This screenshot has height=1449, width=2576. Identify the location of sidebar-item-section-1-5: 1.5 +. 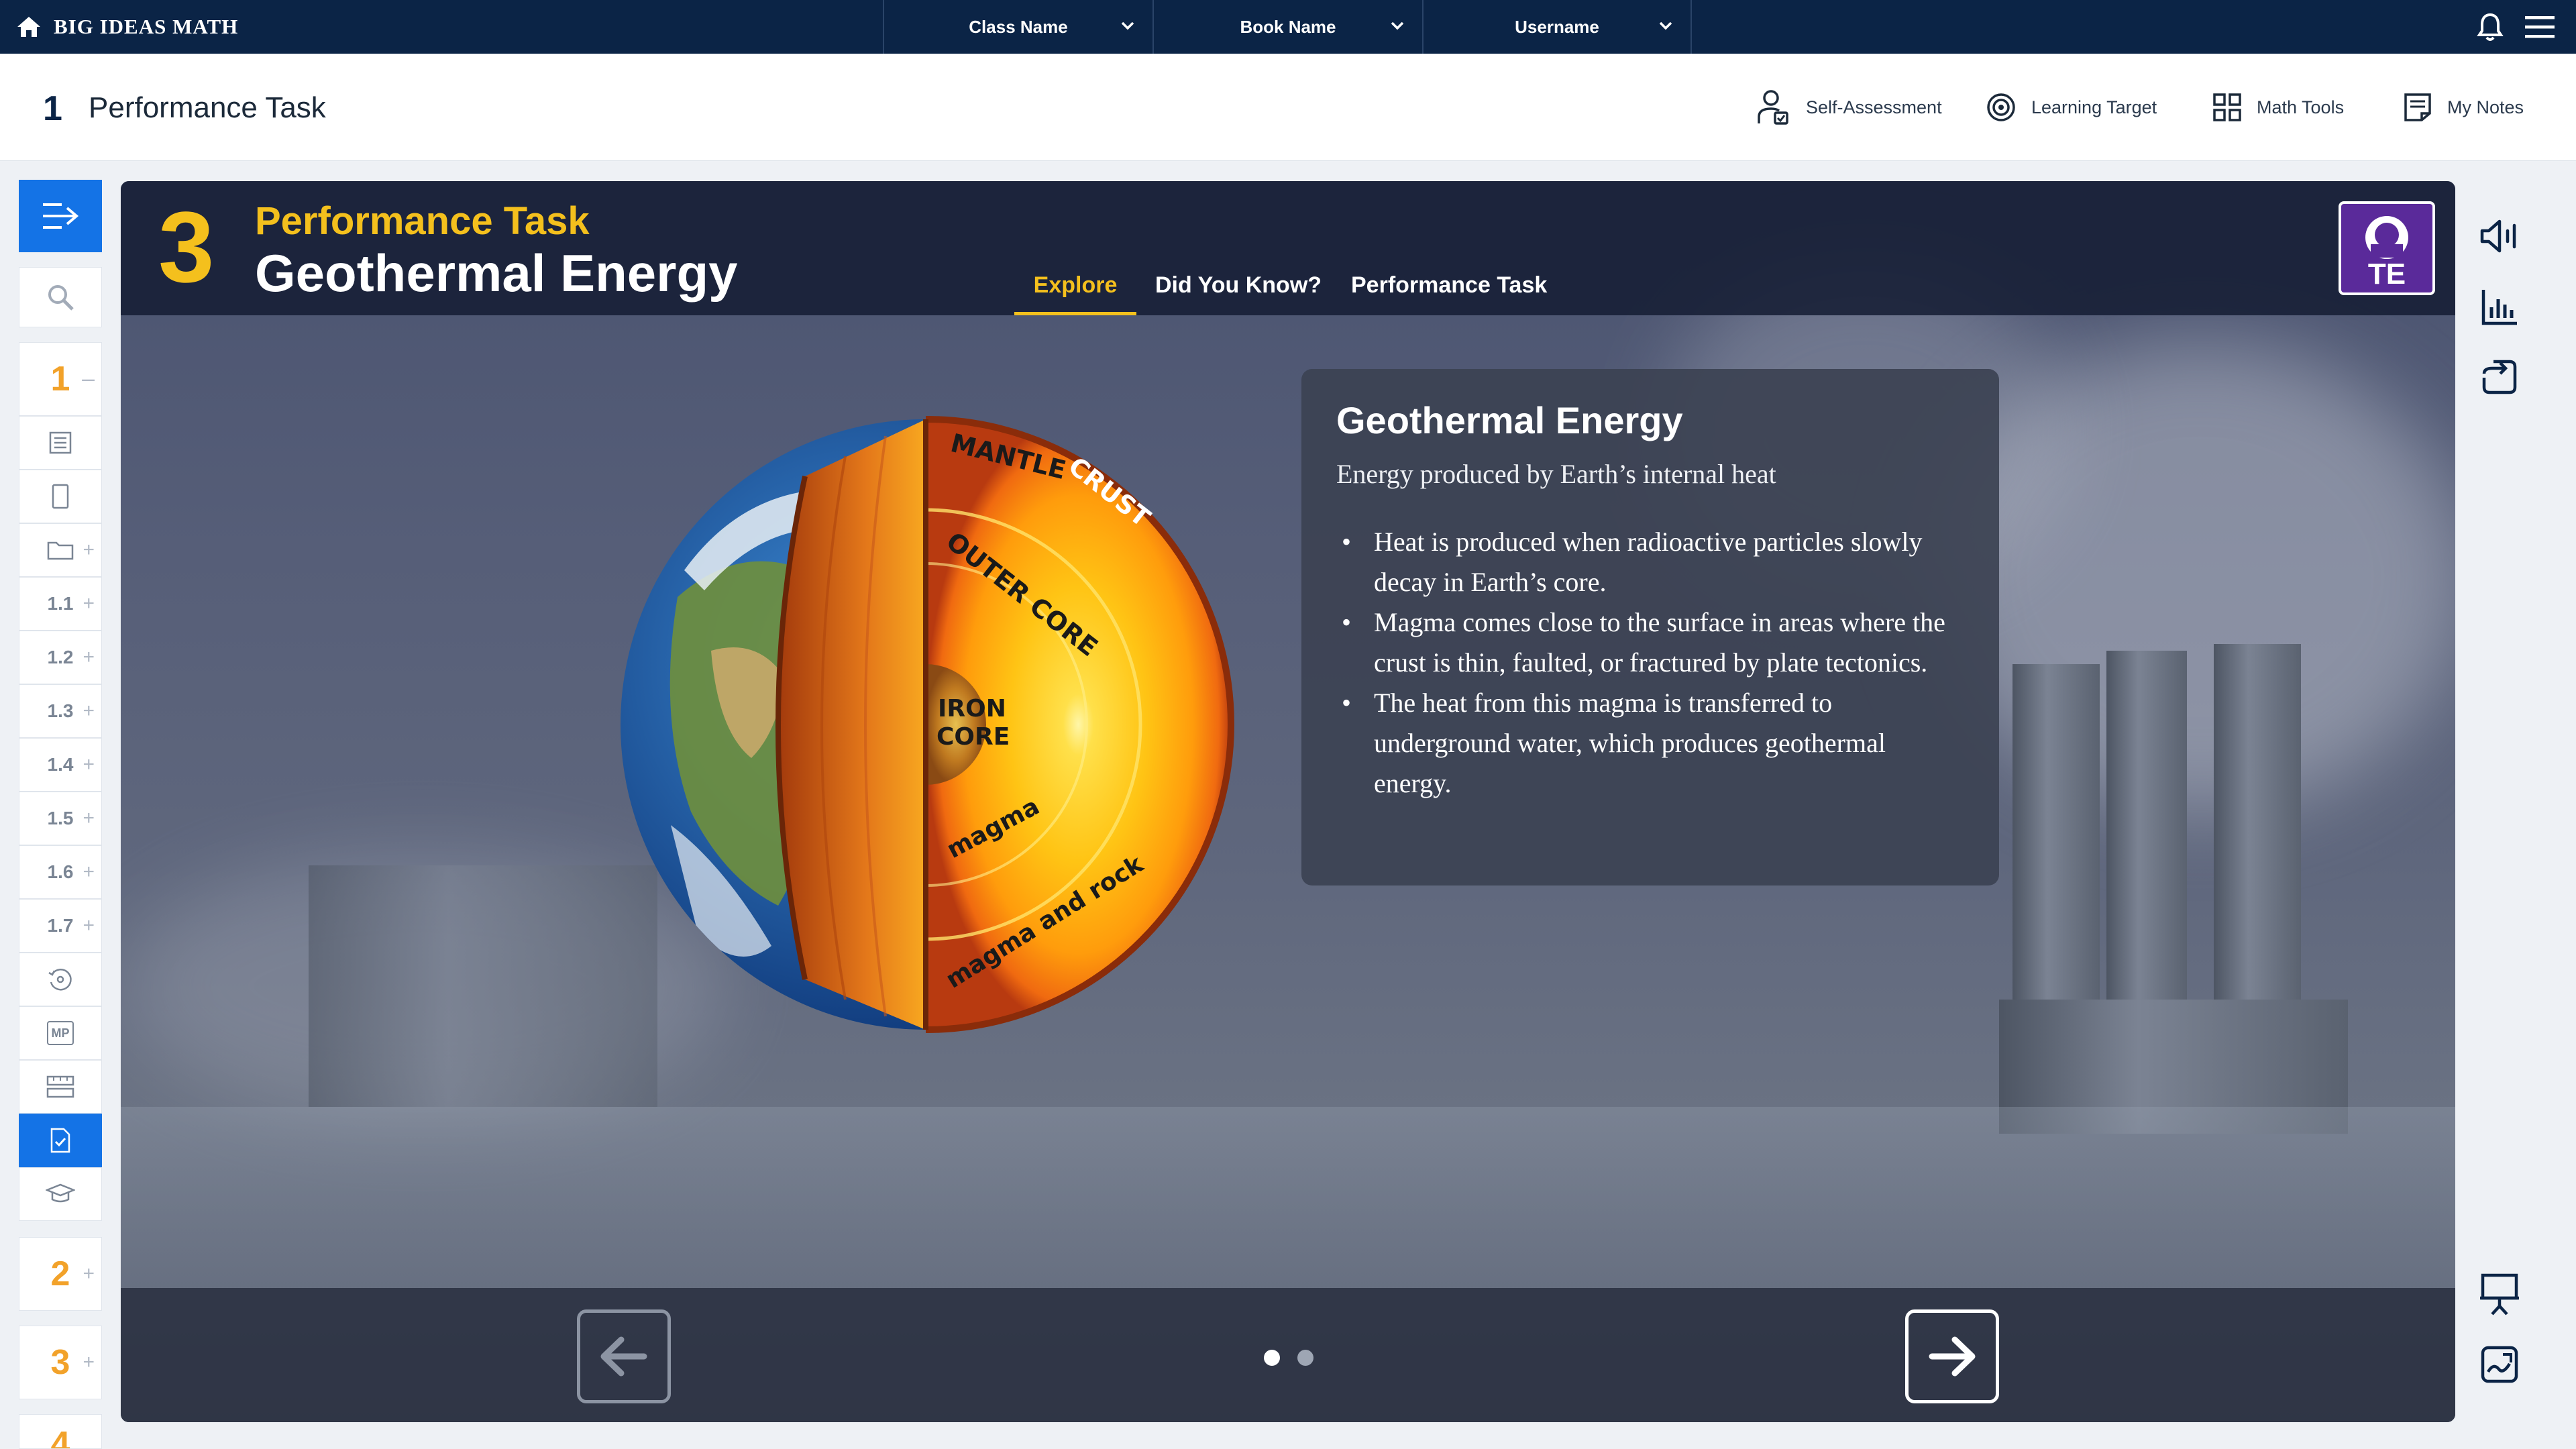
(60, 818).